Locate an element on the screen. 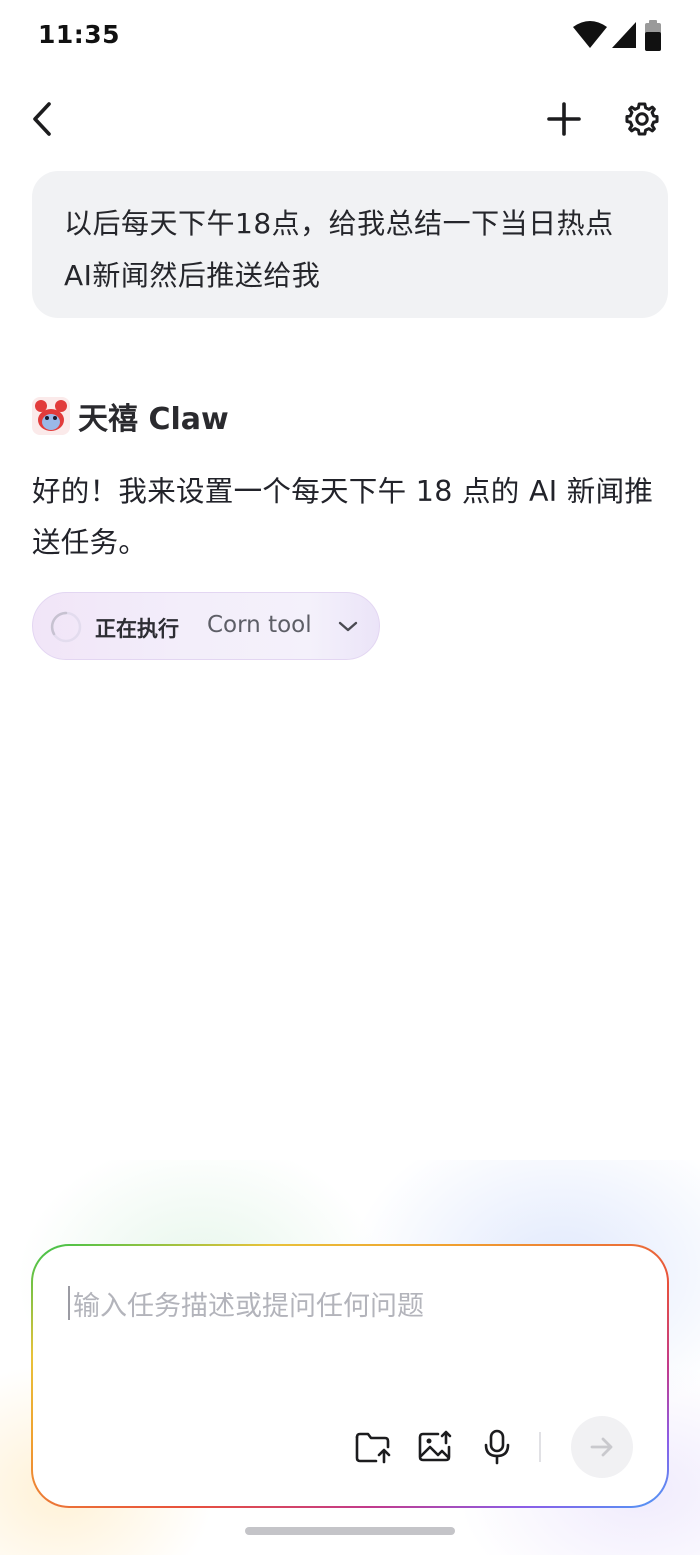 The height and width of the screenshot is (1555, 700). plus-icon is located at coordinates (564, 119).